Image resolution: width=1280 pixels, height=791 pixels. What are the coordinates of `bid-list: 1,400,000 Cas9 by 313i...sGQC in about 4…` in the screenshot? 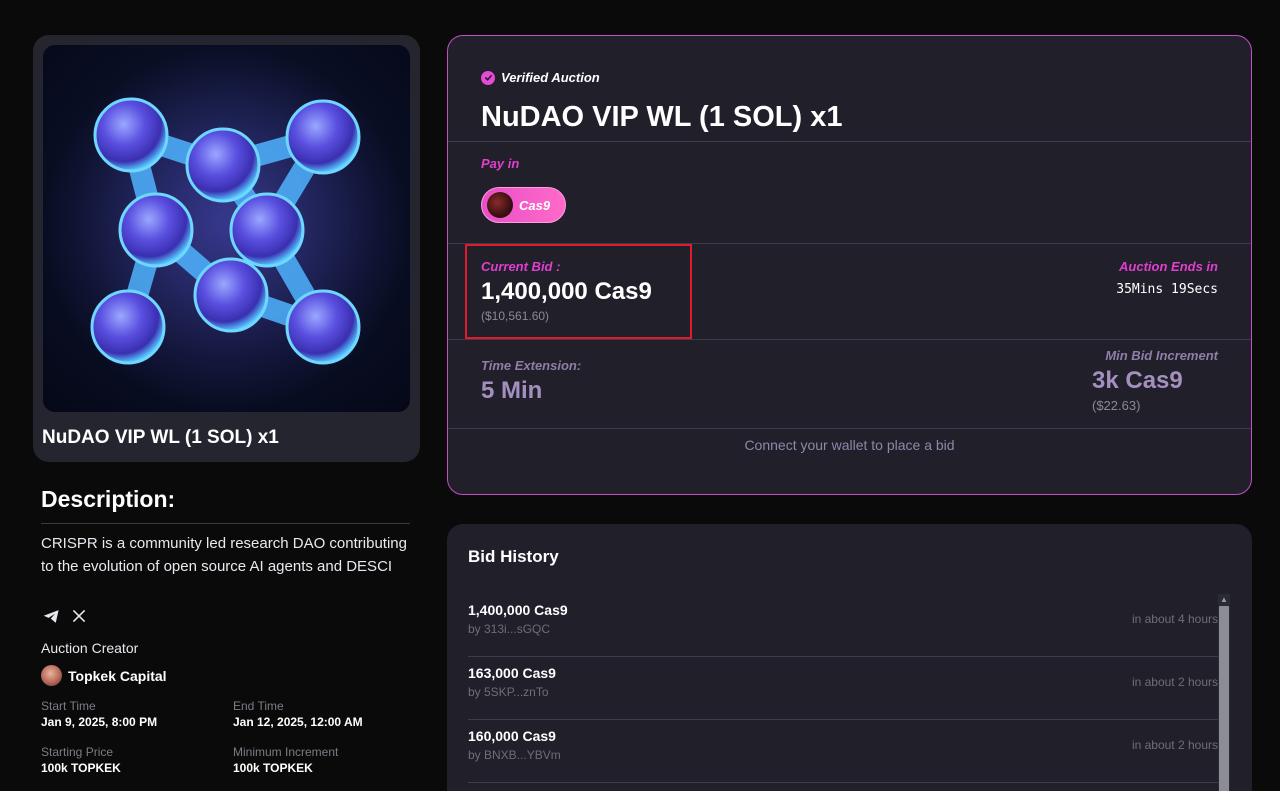 It's located at (843, 688).